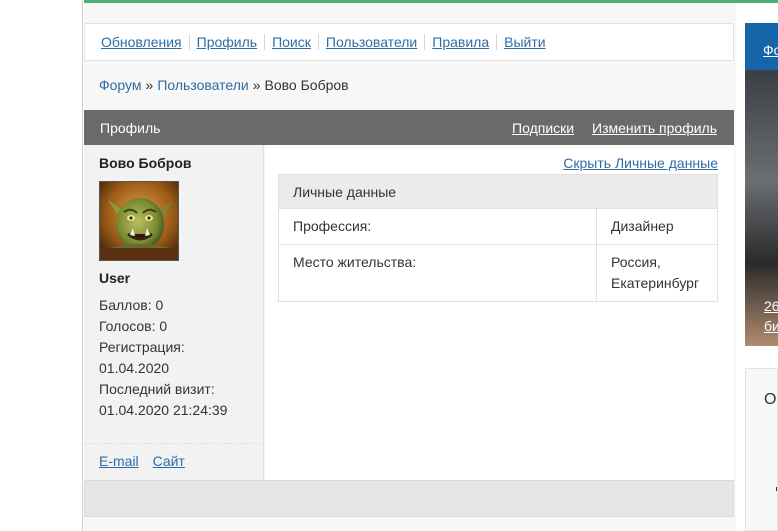 This screenshot has height=531, width=778. Describe the element at coordinates (130, 127) in the screenshot. I see `profile-title: Профиль` at that location.